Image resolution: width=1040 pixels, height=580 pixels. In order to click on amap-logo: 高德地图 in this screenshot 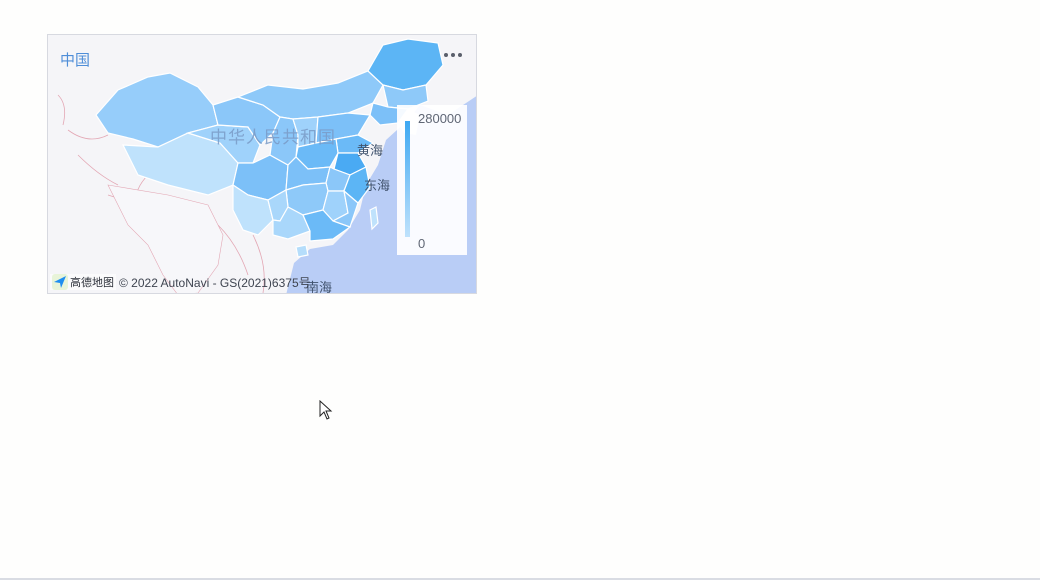, I will do `click(83, 282)`.